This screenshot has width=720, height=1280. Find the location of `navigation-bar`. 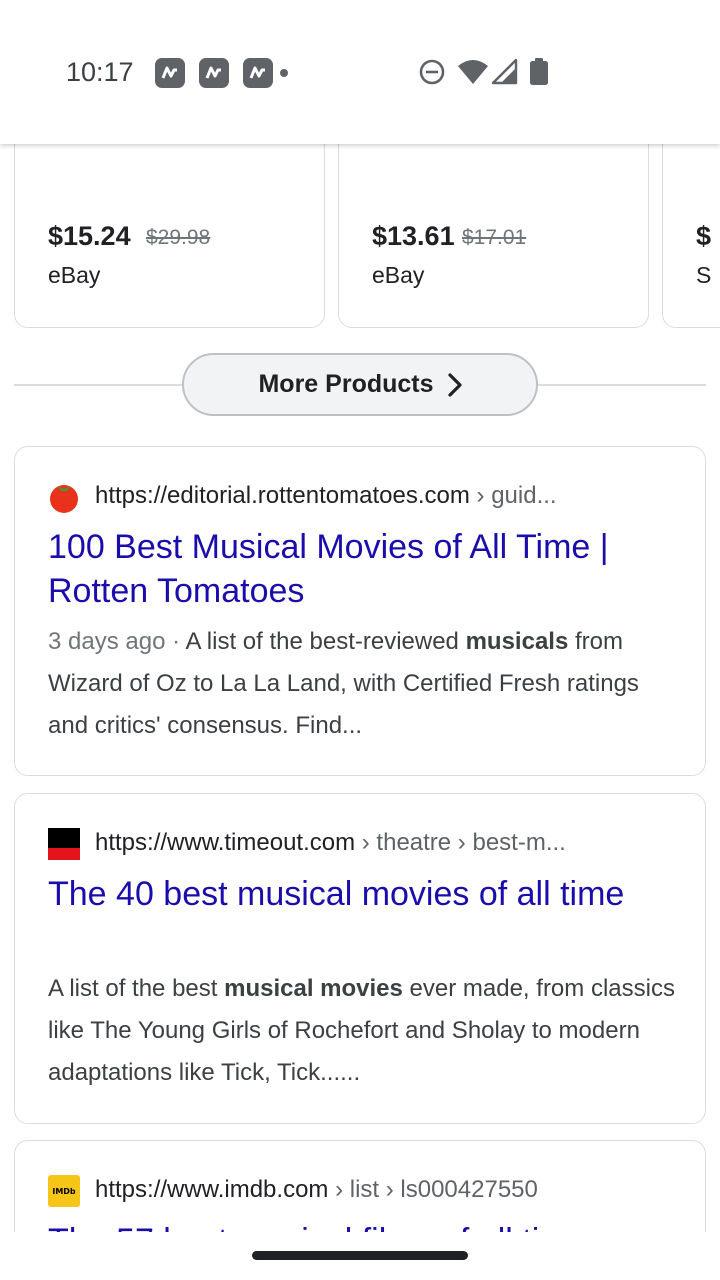

navigation-bar is located at coordinates (360, 1256).